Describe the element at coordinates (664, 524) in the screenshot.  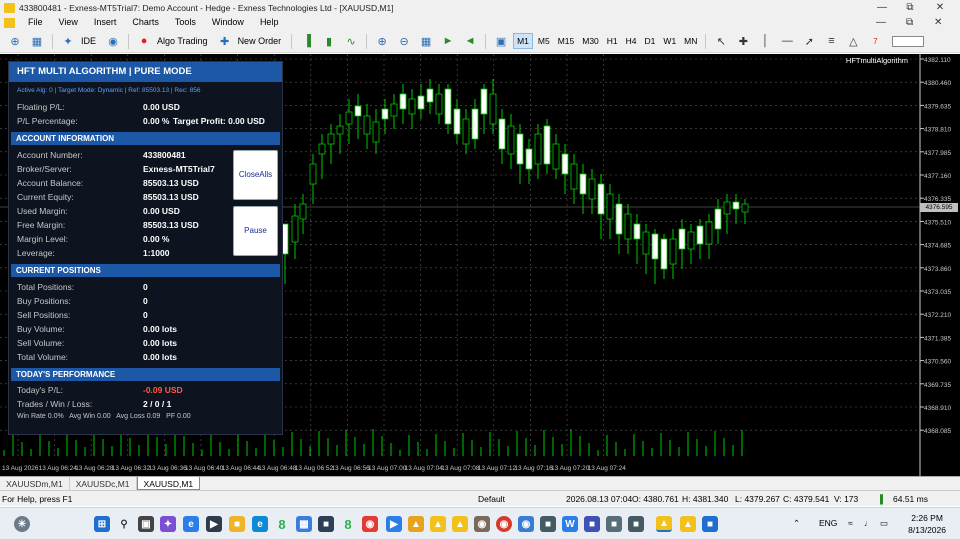
I see `active-mt5-icon: ▲` at that location.